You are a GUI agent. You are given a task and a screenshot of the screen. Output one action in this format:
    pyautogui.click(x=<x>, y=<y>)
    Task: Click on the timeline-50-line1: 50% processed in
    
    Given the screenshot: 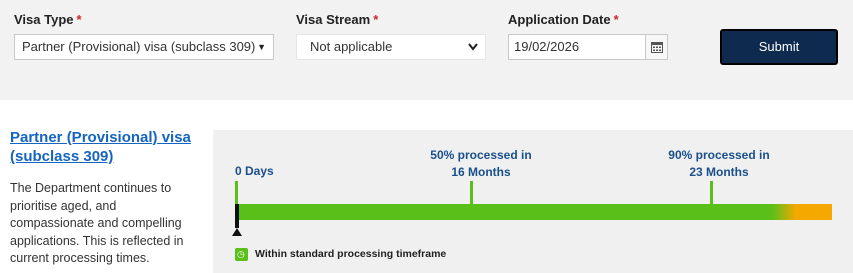 What is the action you would take?
    pyautogui.click(x=481, y=155)
    